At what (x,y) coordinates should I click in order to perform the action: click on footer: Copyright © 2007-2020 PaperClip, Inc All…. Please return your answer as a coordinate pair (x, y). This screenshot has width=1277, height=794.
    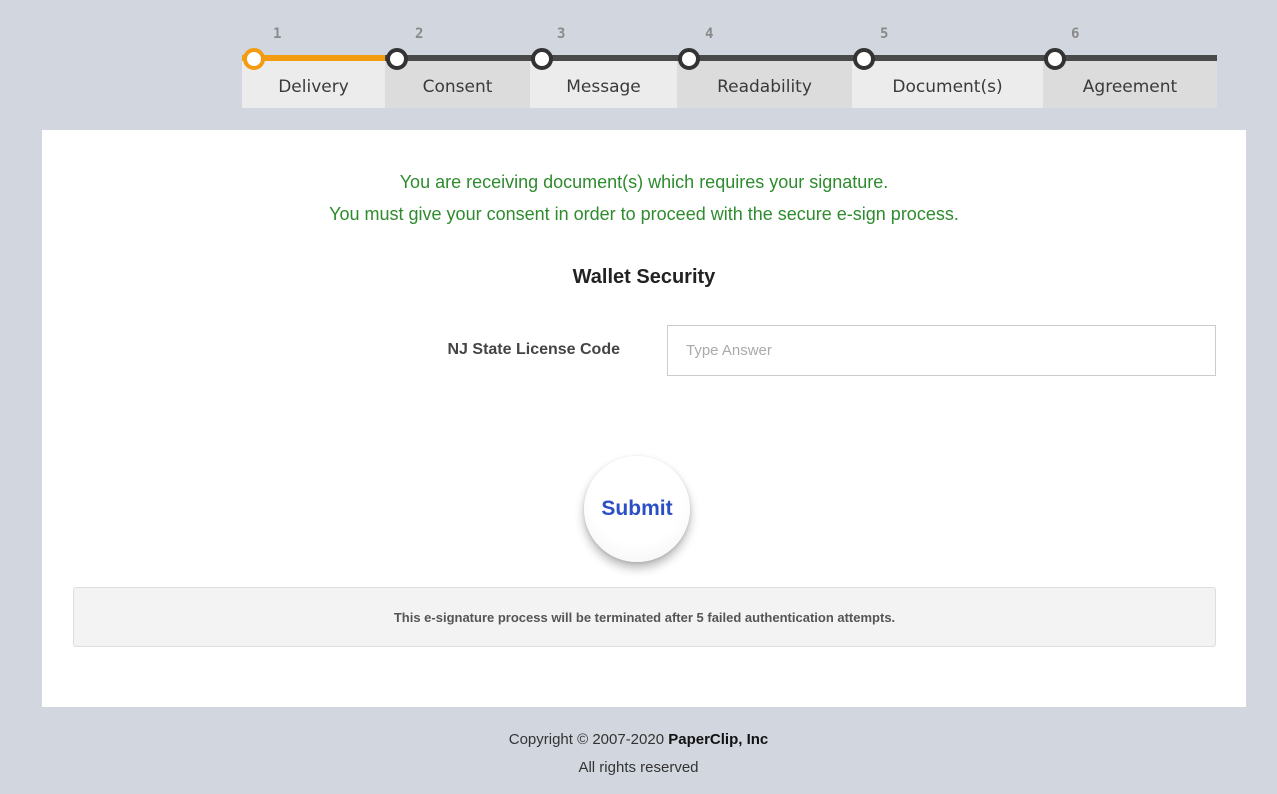
    Looking at the image, I should click on (638, 754).